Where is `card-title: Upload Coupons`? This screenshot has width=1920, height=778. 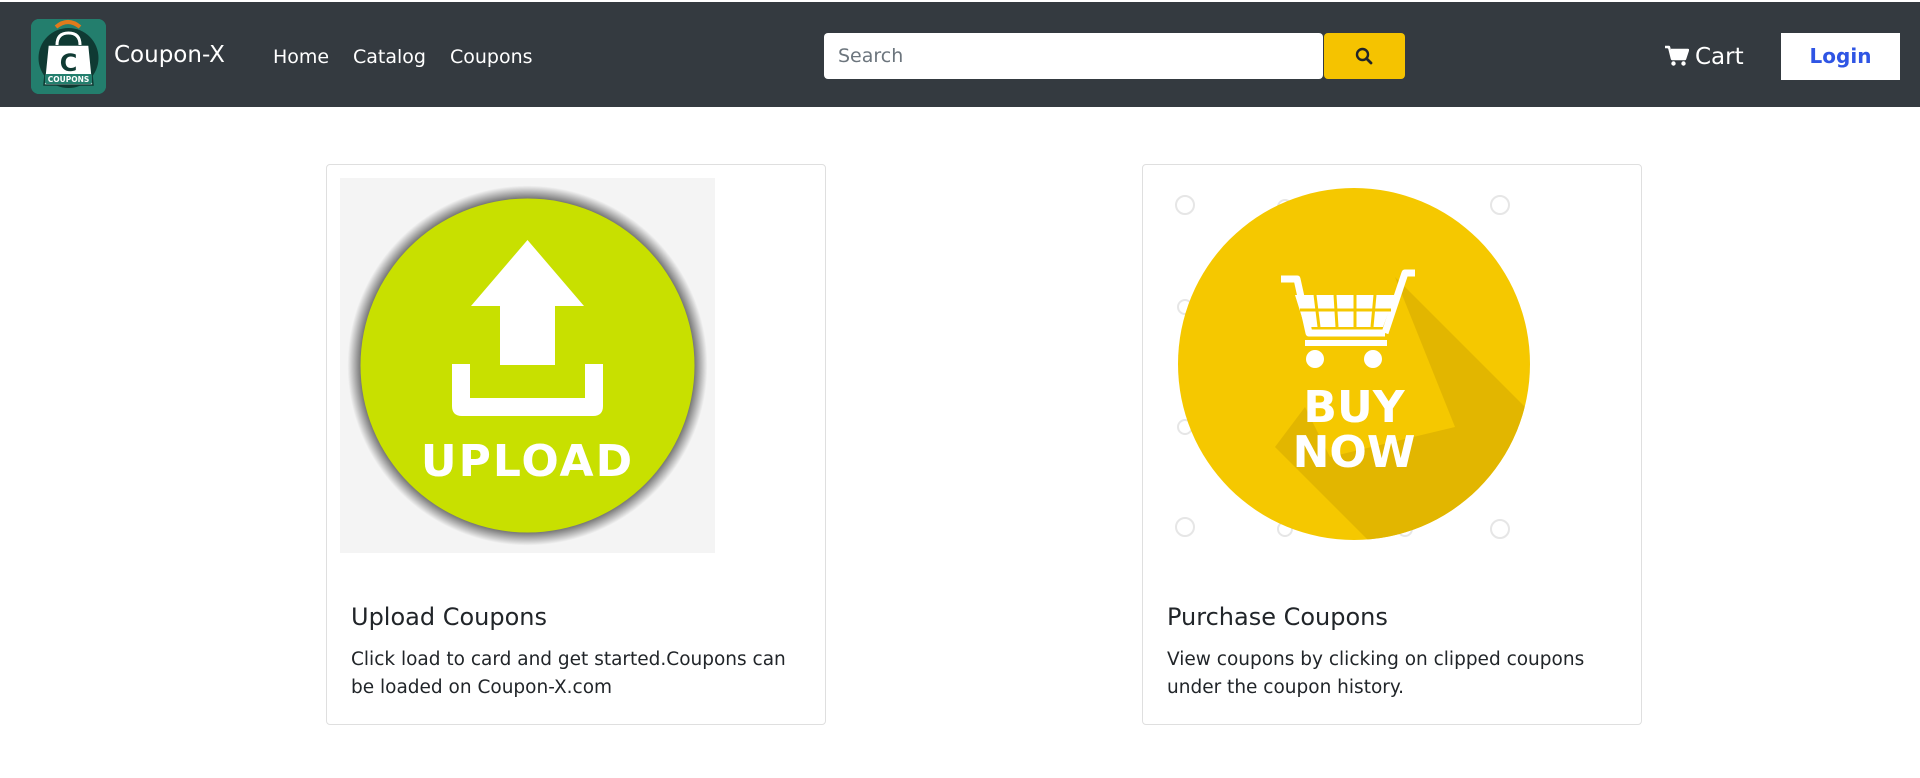
card-title: Upload Coupons is located at coordinates (449, 617).